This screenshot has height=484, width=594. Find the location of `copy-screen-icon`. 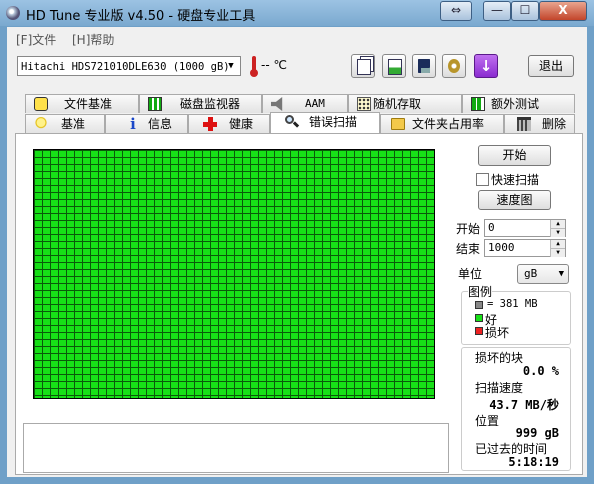

copy-screen-icon is located at coordinates (395, 67).